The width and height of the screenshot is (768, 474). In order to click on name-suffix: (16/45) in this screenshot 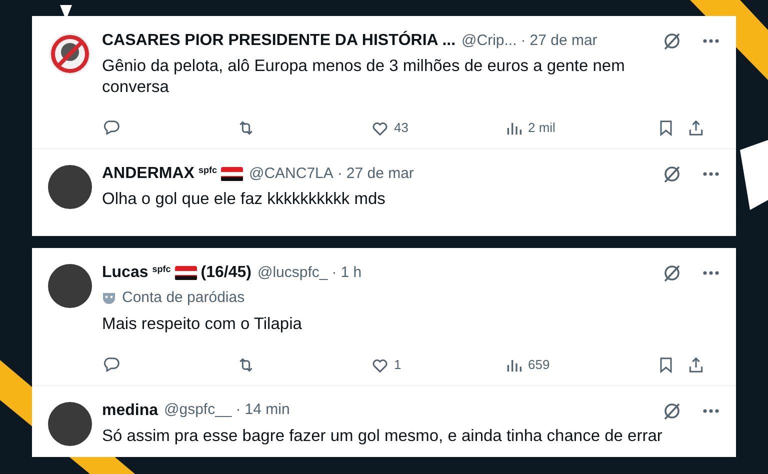, I will do `click(226, 273)`.